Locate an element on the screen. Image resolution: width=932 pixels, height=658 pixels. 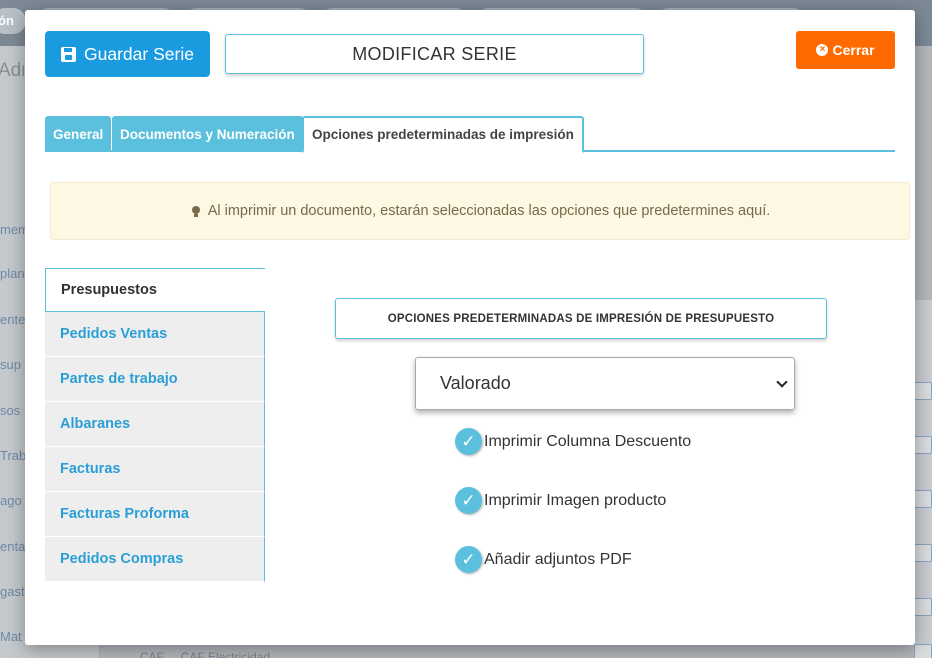
nav-item-partes-trabajo: Partes de trabajo is located at coordinates (155, 379).